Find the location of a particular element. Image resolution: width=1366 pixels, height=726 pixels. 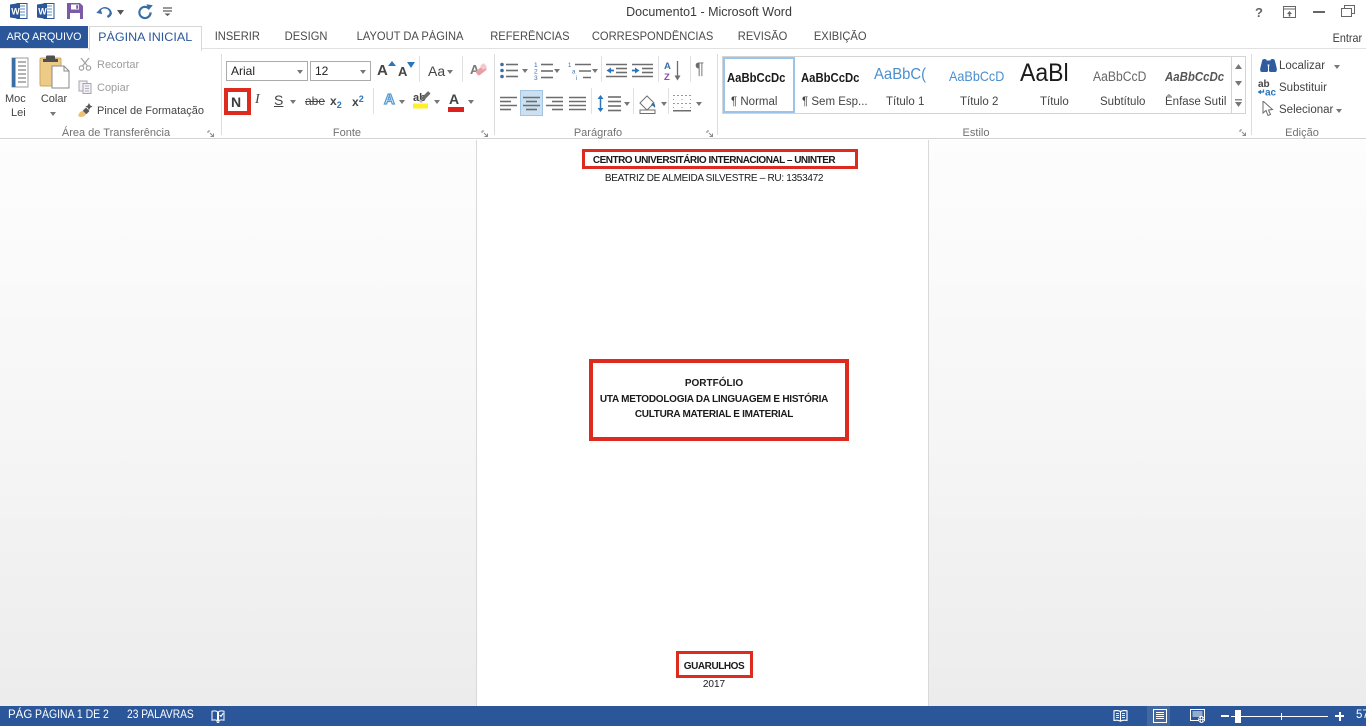

svg-text: ac is located at coordinates (1271, 92).